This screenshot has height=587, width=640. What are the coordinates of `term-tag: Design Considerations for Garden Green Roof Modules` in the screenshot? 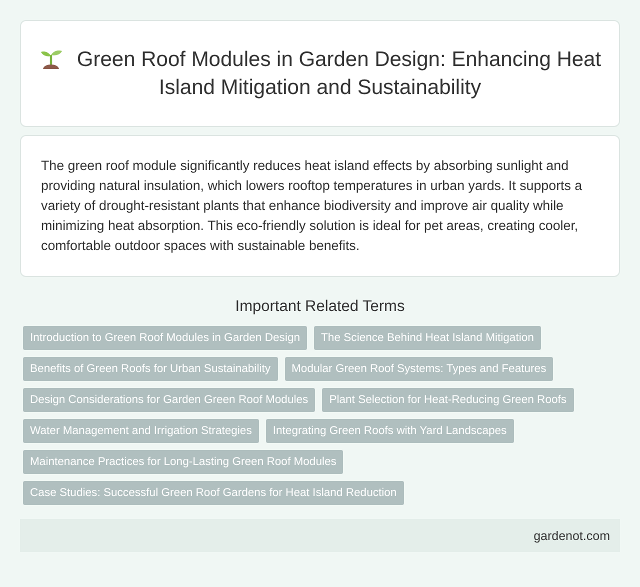 It's located at (169, 400).